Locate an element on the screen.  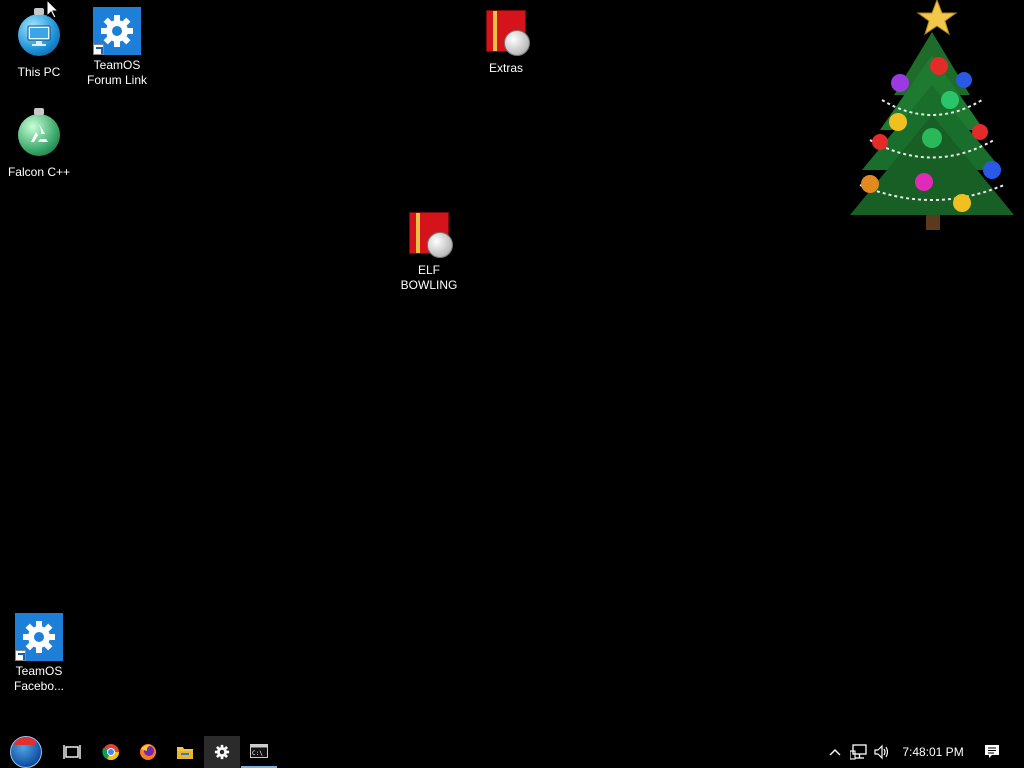
chevron-up-icon is located at coordinates (835, 752).